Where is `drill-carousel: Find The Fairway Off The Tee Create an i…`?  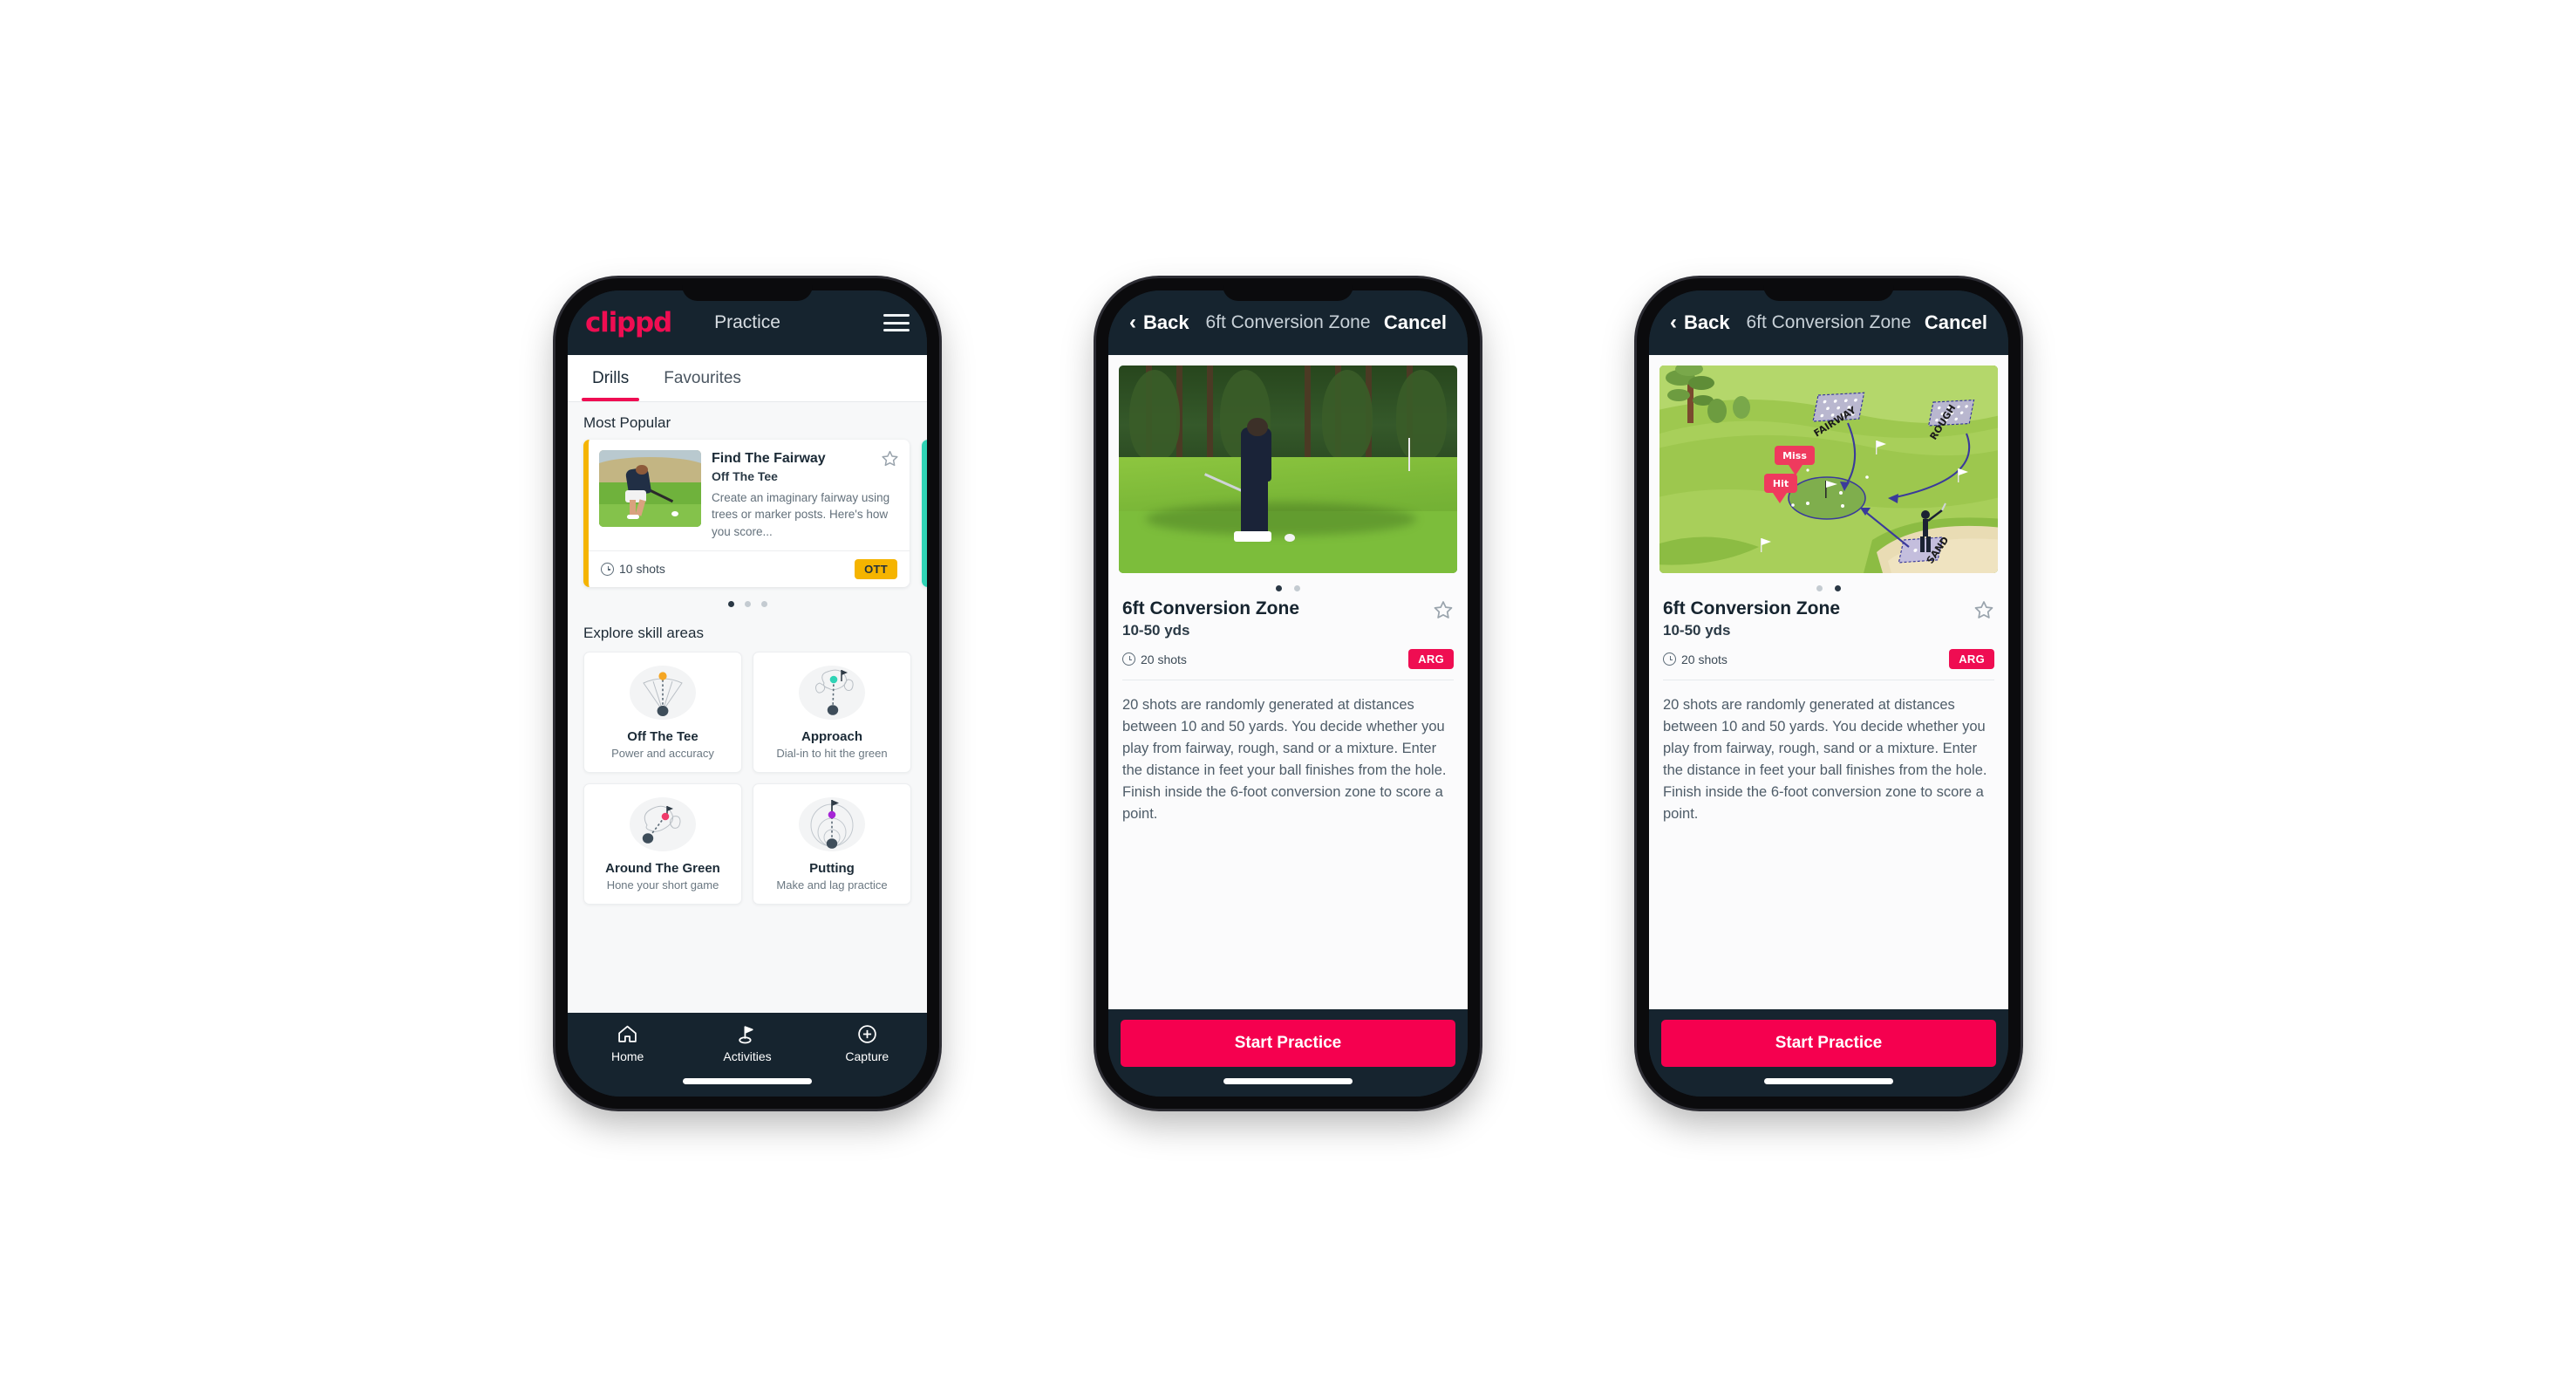
drill-carousel: Find The Fairway Off The Tee Create an i… is located at coordinates (748, 513).